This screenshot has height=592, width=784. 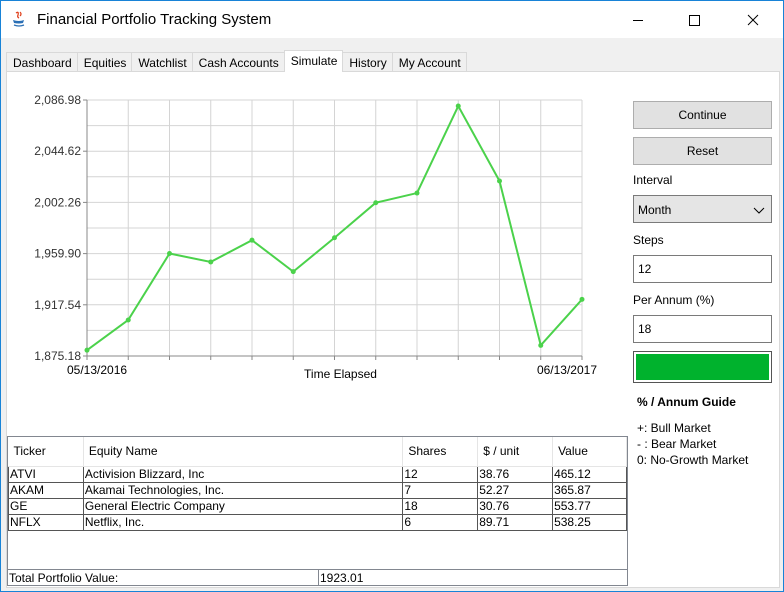 What do you see at coordinates (515, 506) in the screenshot?
I see `cell-price: 30.76` at bounding box center [515, 506].